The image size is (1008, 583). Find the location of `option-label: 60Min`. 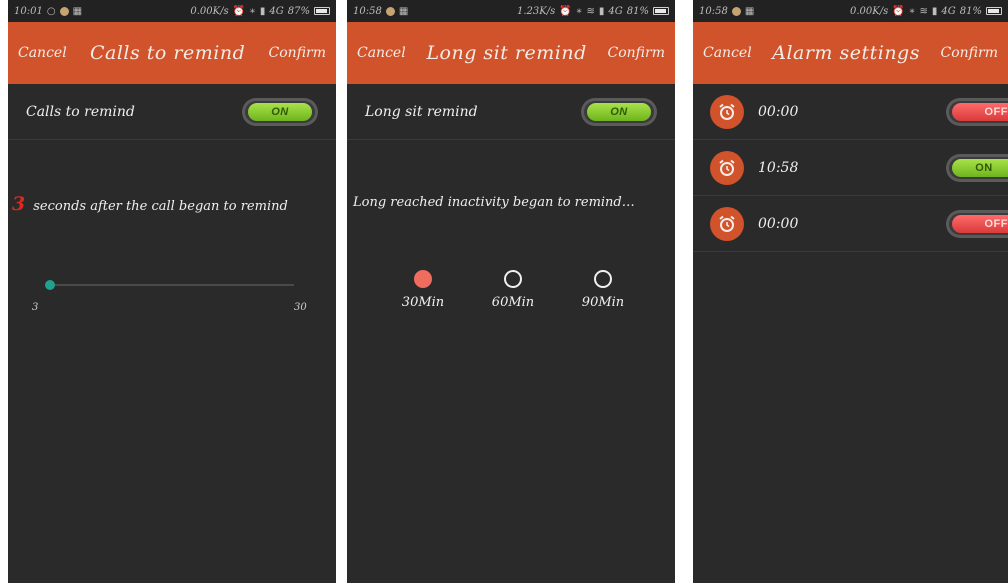

option-label: 60Min is located at coordinates (513, 302).